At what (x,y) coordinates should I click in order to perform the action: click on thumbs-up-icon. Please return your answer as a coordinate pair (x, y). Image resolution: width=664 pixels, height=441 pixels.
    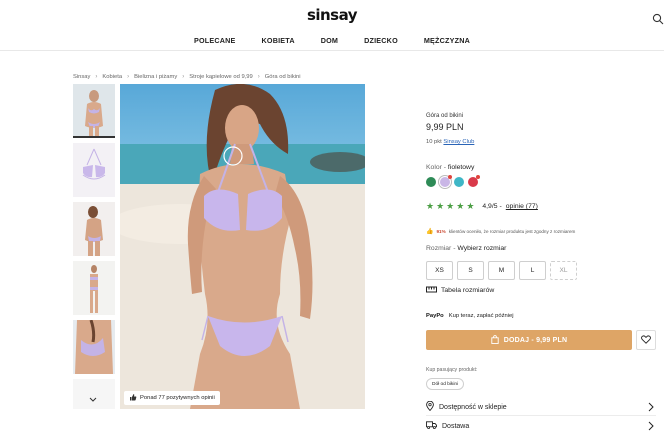
    Looking at the image, I should click on (133, 398).